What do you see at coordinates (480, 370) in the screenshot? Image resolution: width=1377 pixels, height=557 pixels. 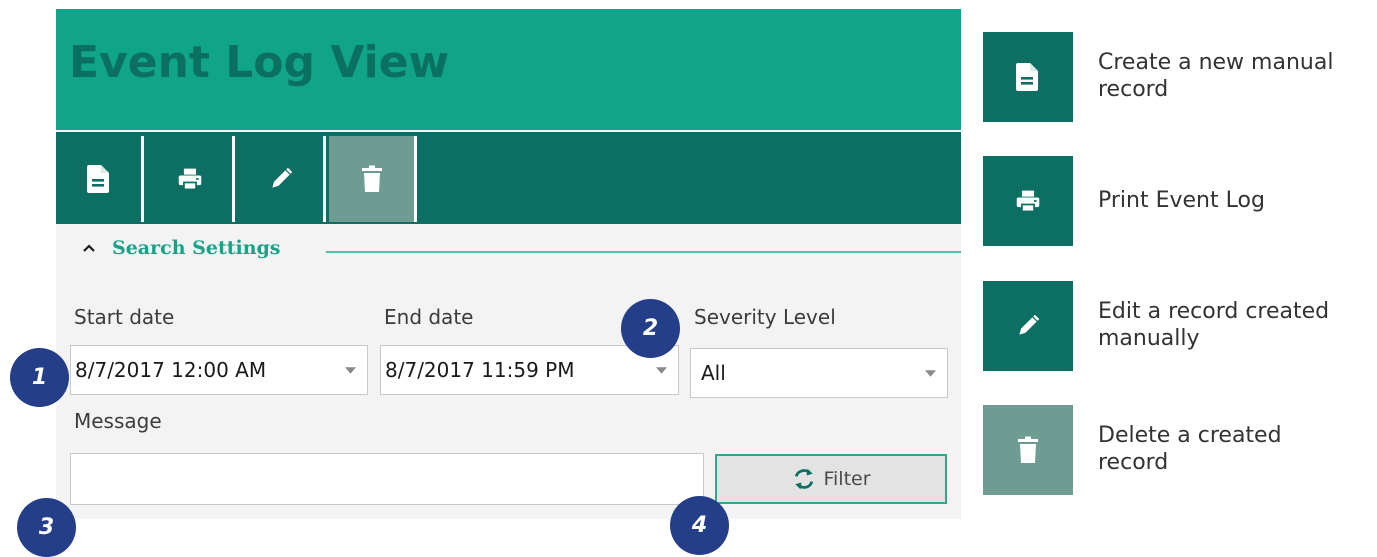 I see `end-date-value: 8/7/2017 11:59 PM` at bounding box center [480, 370].